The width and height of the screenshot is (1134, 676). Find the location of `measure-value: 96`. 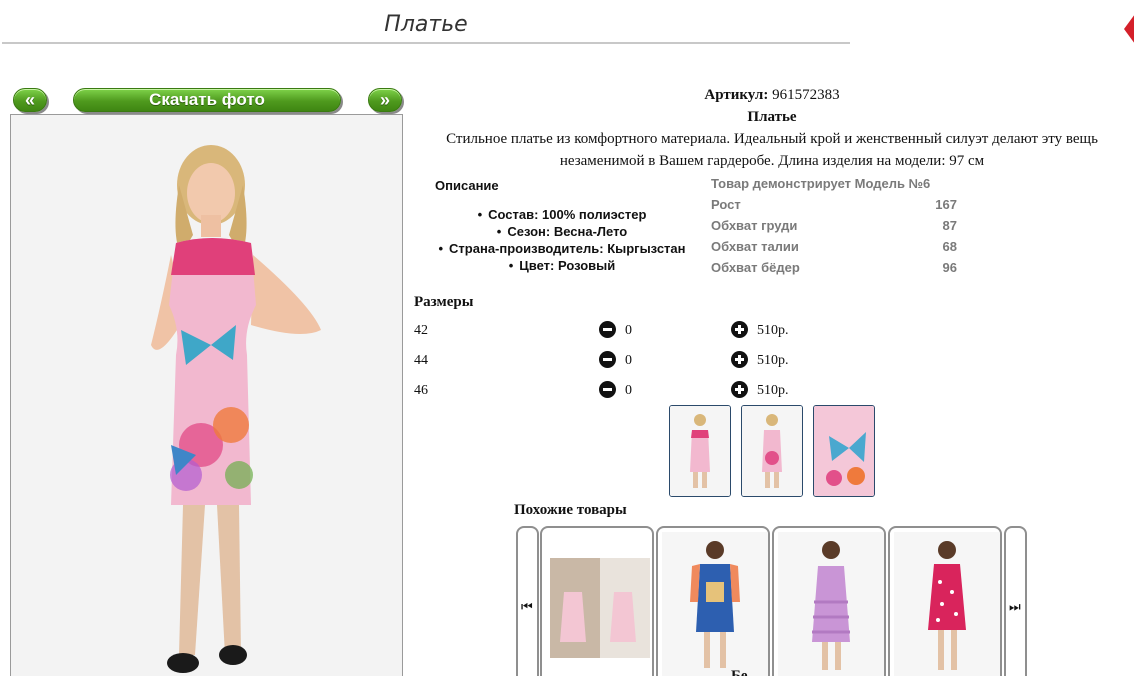

measure-value: 96 is located at coordinates (949, 267).